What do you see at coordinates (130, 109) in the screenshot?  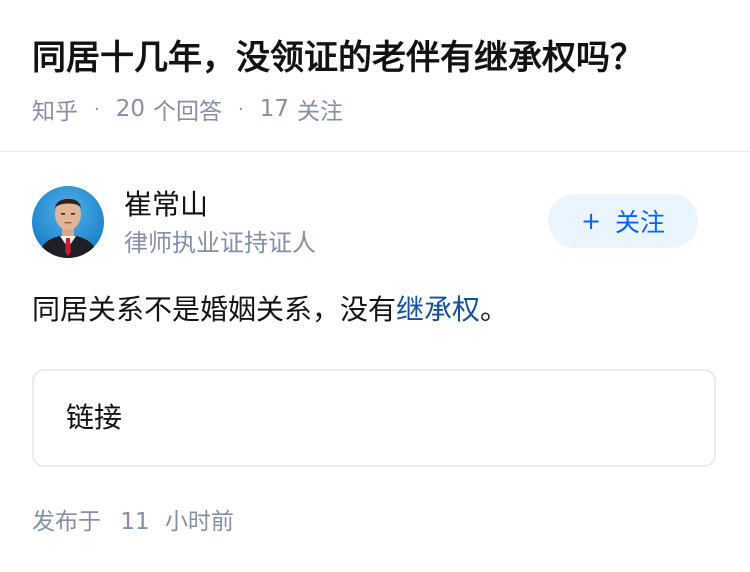 I see `answers-count: 20` at bounding box center [130, 109].